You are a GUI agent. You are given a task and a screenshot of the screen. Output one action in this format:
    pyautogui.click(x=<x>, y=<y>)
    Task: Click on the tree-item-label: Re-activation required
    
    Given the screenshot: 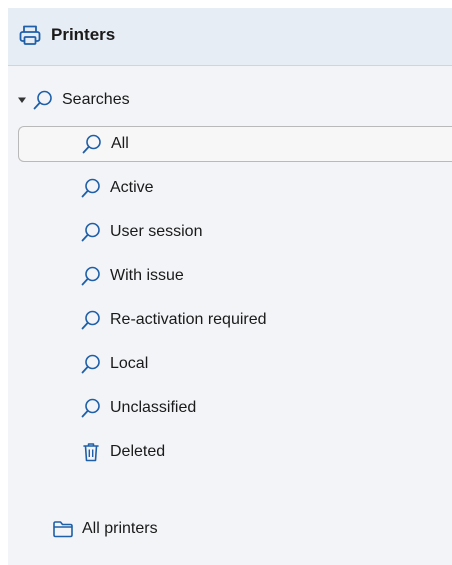 What is the action you would take?
    pyautogui.click(x=188, y=319)
    